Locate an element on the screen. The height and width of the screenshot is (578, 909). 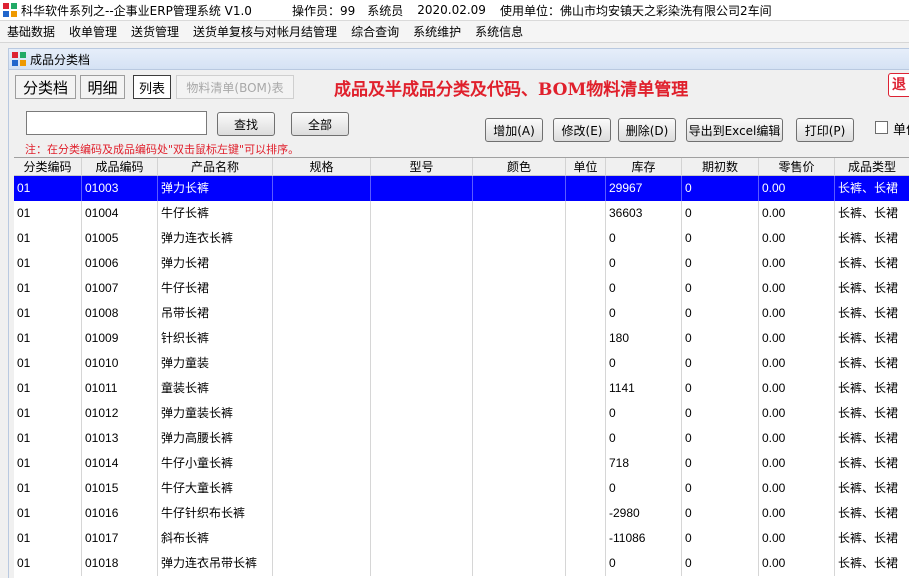
menu-system-info: 系统信息 is located at coordinates (499, 31).